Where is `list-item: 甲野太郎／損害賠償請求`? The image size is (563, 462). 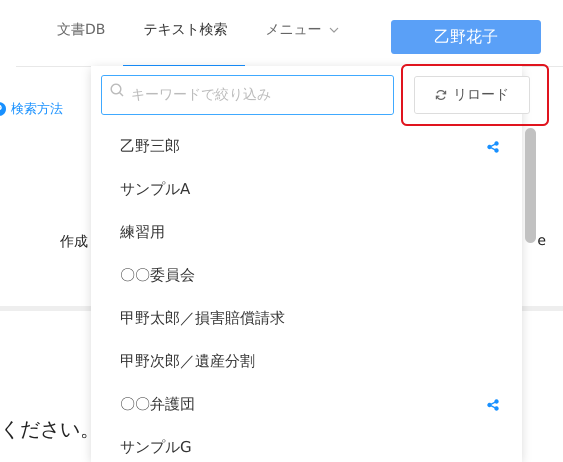
list-item: 甲野太郎／損害賠償請求 is located at coordinates (306, 318).